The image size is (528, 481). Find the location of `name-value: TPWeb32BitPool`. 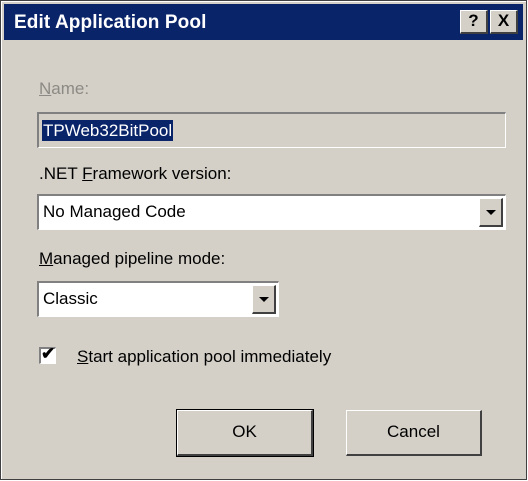

name-value: TPWeb32BitPool is located at coordinates (108, 130).